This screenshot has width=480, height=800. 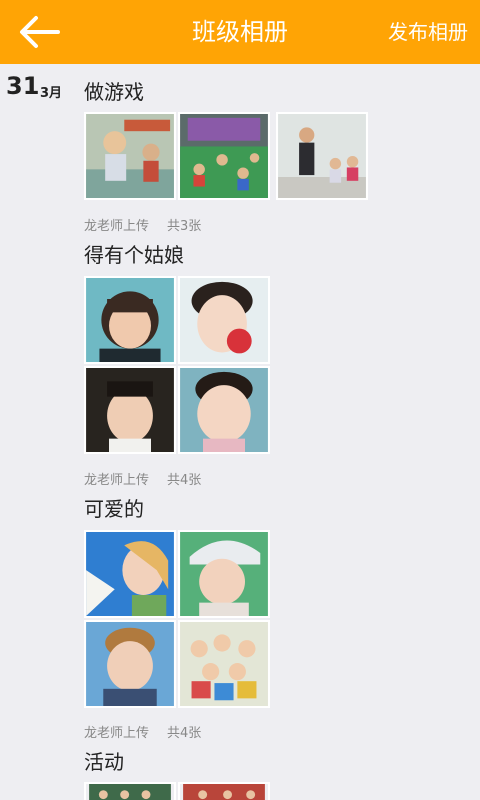 What do you see at coordinates (51, 93) in the screenshot?
I see `date-month: 3月` at bounding box center [51, 93].